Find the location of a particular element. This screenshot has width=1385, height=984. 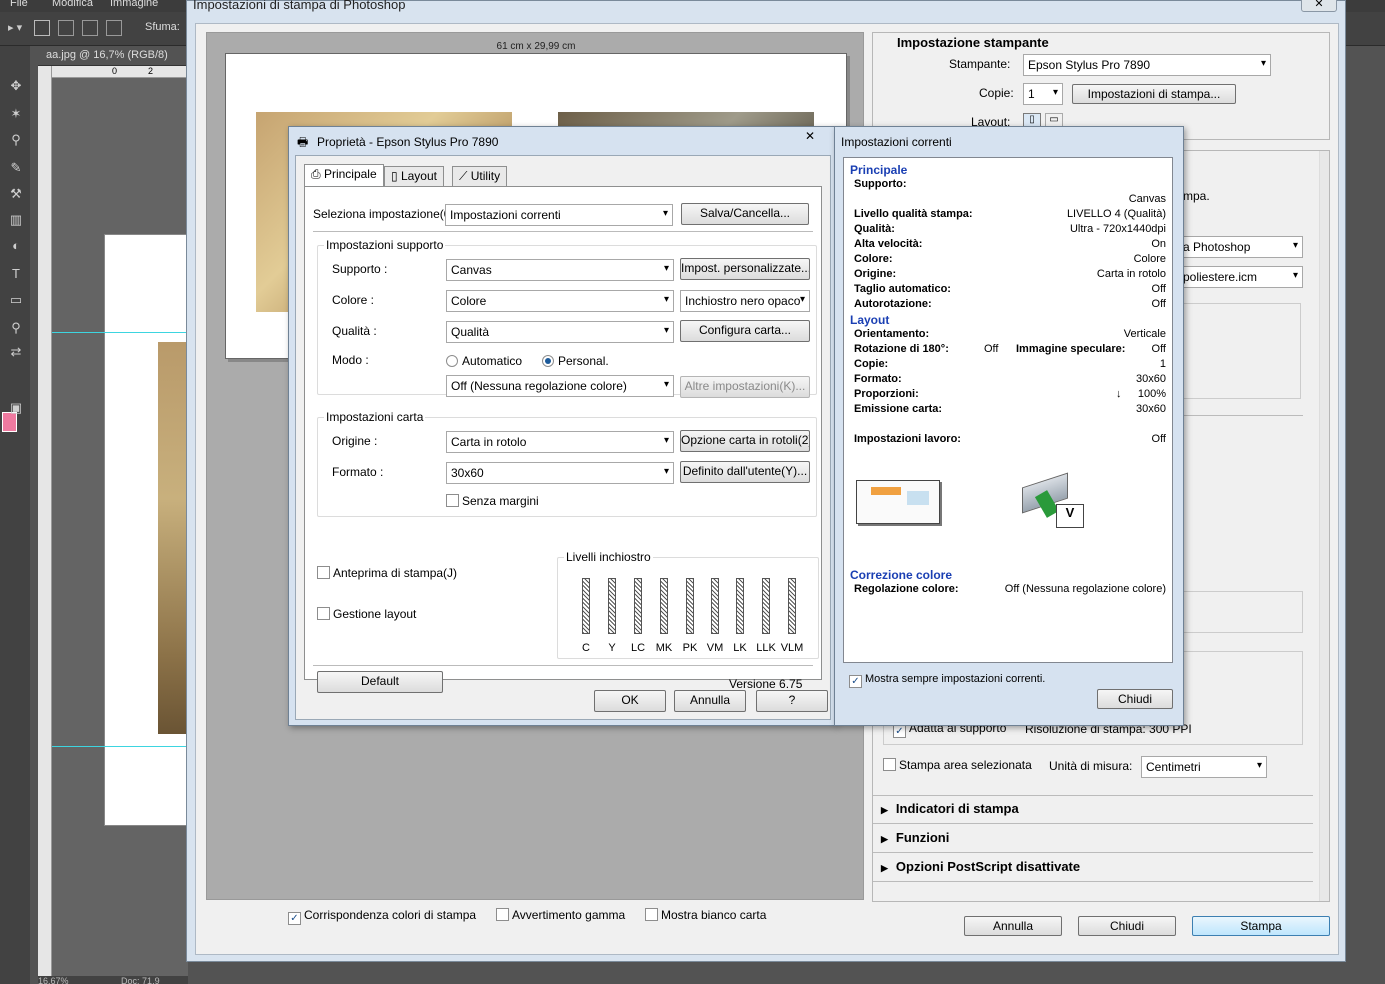

checkbox-label: Anteprima di stampa(J) is located at coordinates (395, 573).